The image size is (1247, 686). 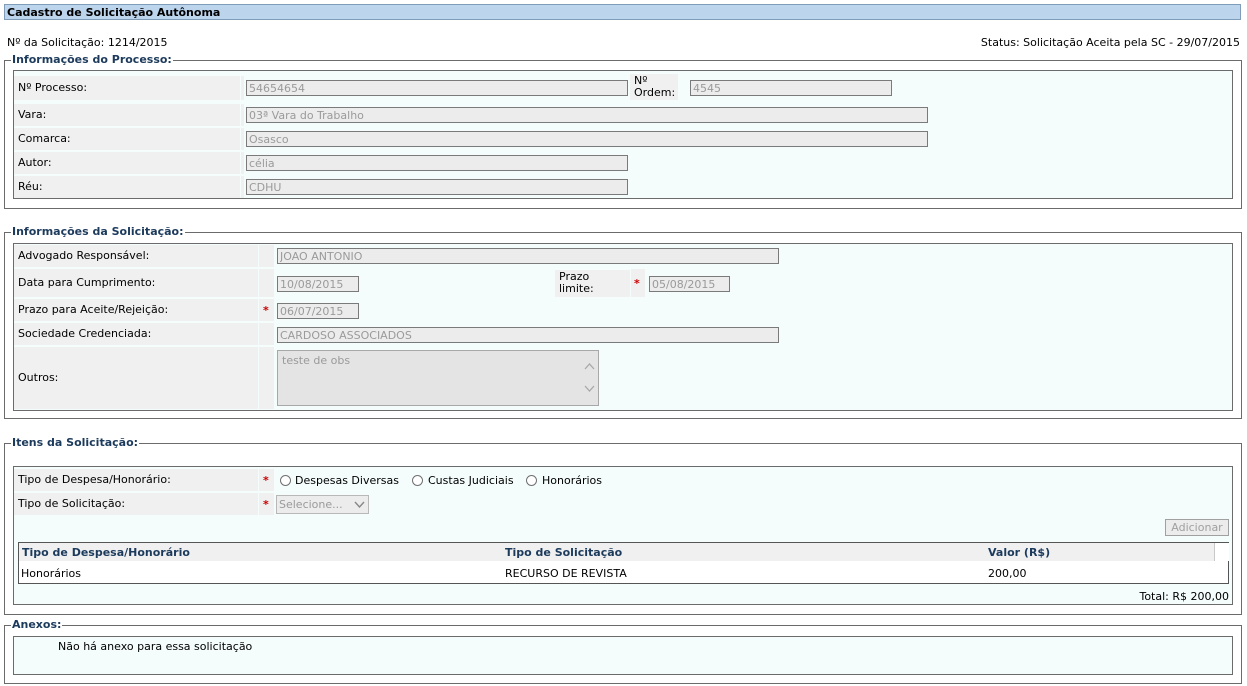 What do you see at coordinates (655, 92) in the screenshot?
I see `ordem-label-line2: Ordem:` at bounding box center [655, 92].